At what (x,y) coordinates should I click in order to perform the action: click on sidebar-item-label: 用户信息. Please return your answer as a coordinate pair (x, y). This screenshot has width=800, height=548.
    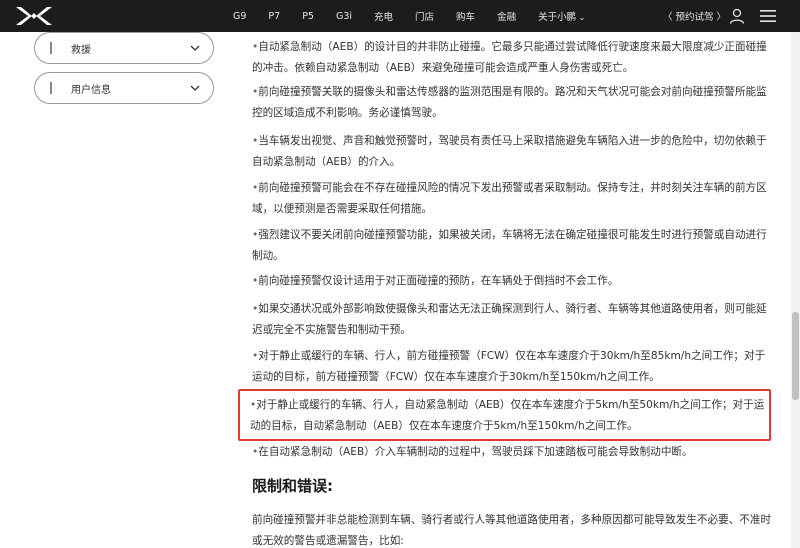
    Looking at the image, I should click on (91, 90).